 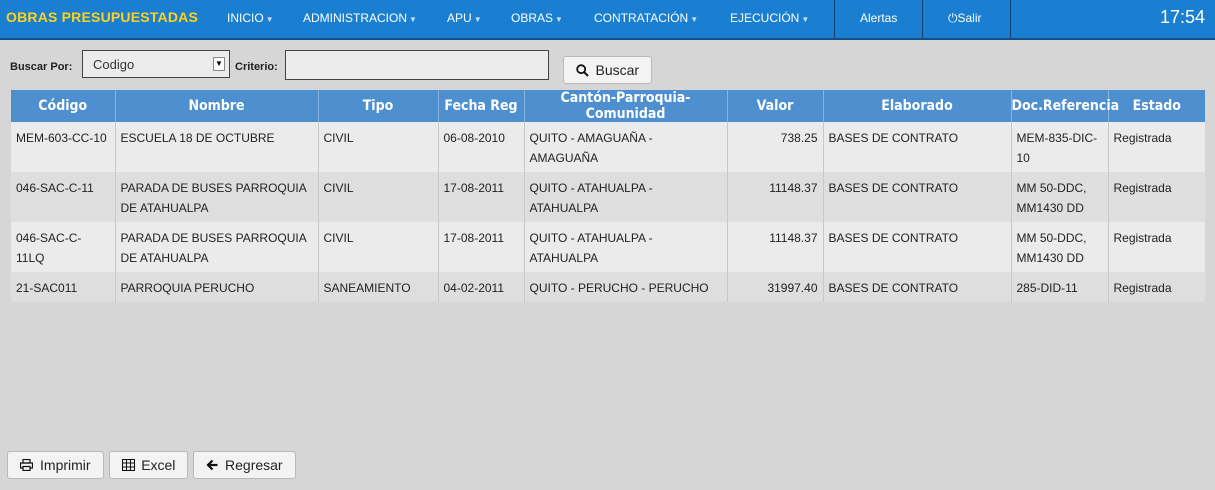 I want to click on menu-apu: APU ▼, so click(x=464, y=18).